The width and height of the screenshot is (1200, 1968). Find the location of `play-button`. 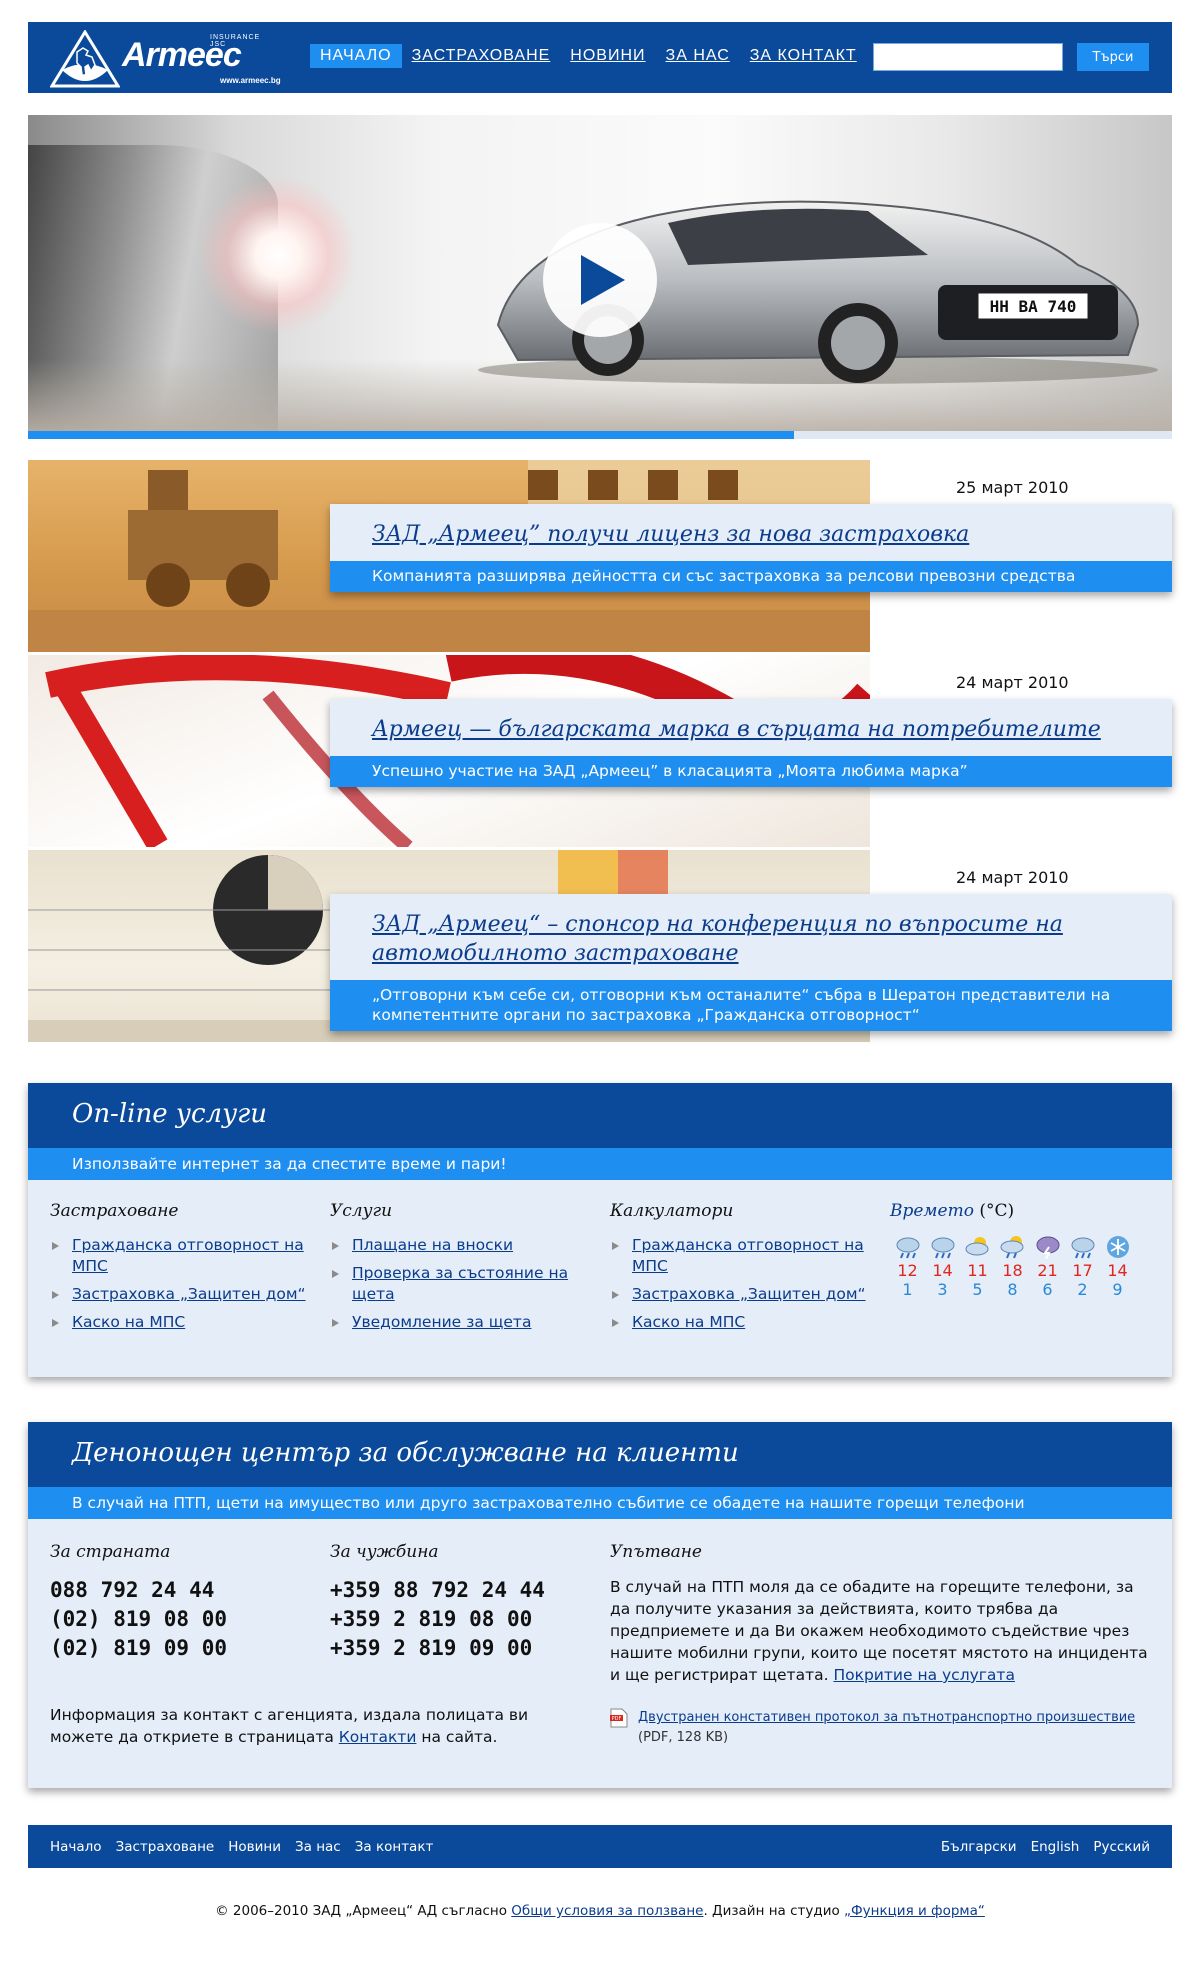

play-button is located at coordinates (600, 280).